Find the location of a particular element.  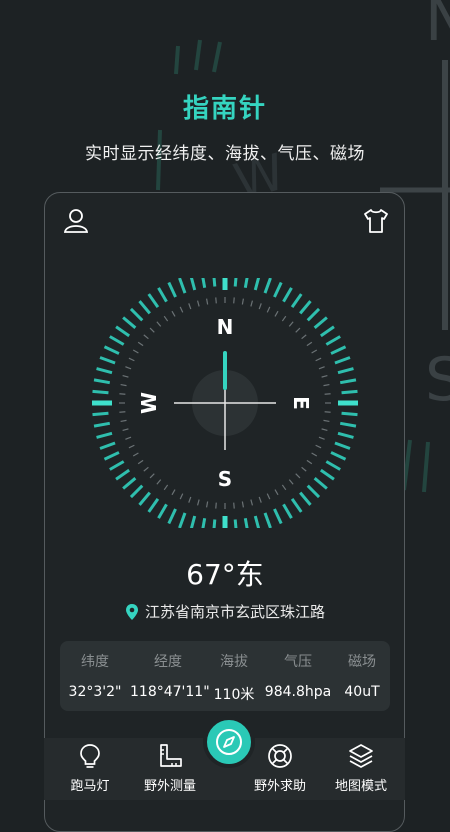

location-row: 江苏省南京市玄武区珠江路 is located at coordinates (225, 611).